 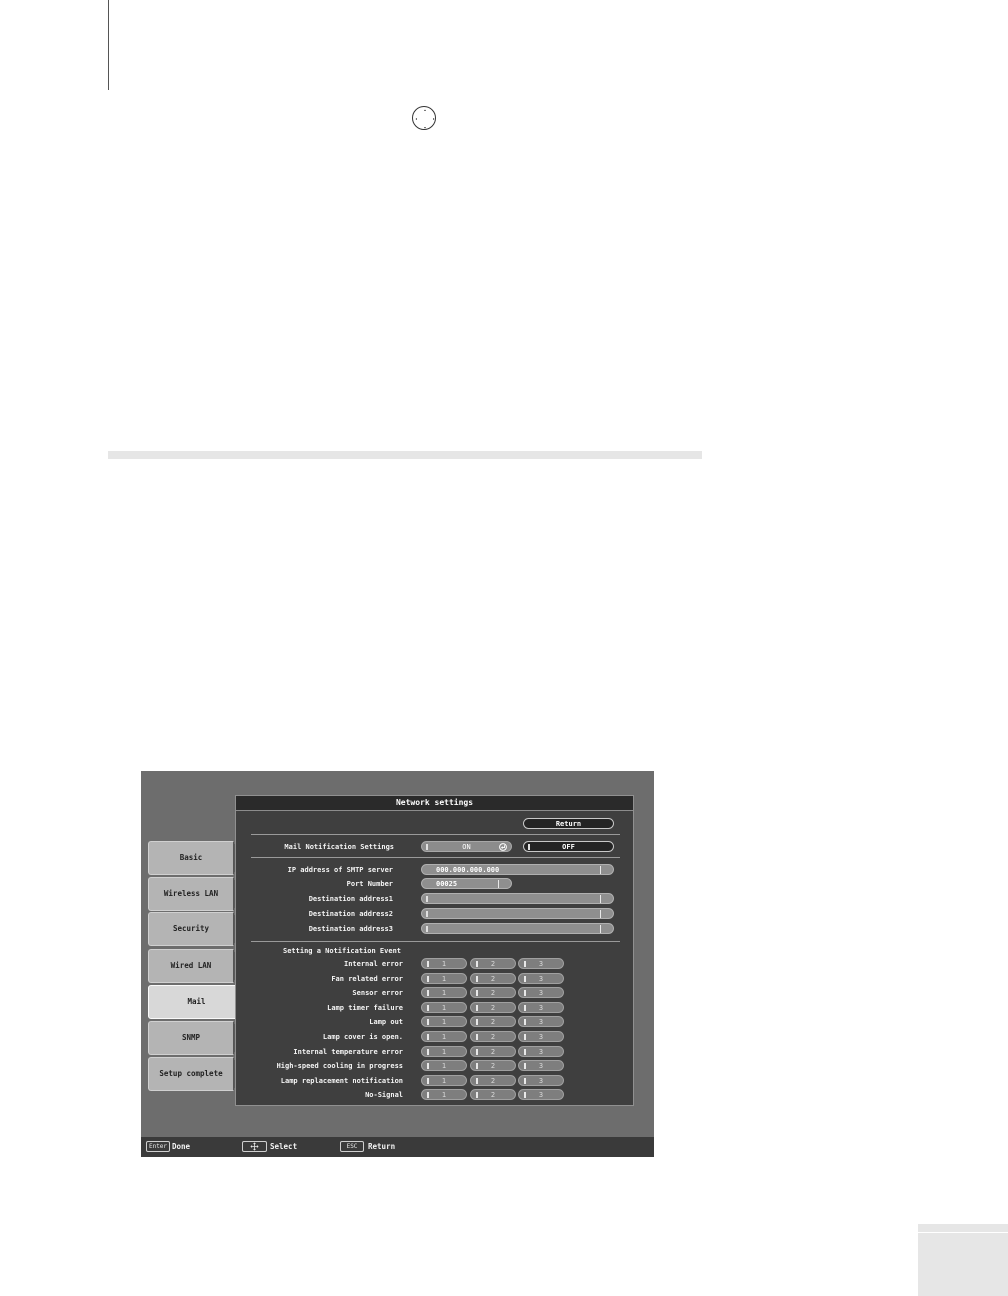 What do you see at coordinates (377, 993) in the screenshot?
I see `event-label: Sensor error` at bounding box center [377, 993].